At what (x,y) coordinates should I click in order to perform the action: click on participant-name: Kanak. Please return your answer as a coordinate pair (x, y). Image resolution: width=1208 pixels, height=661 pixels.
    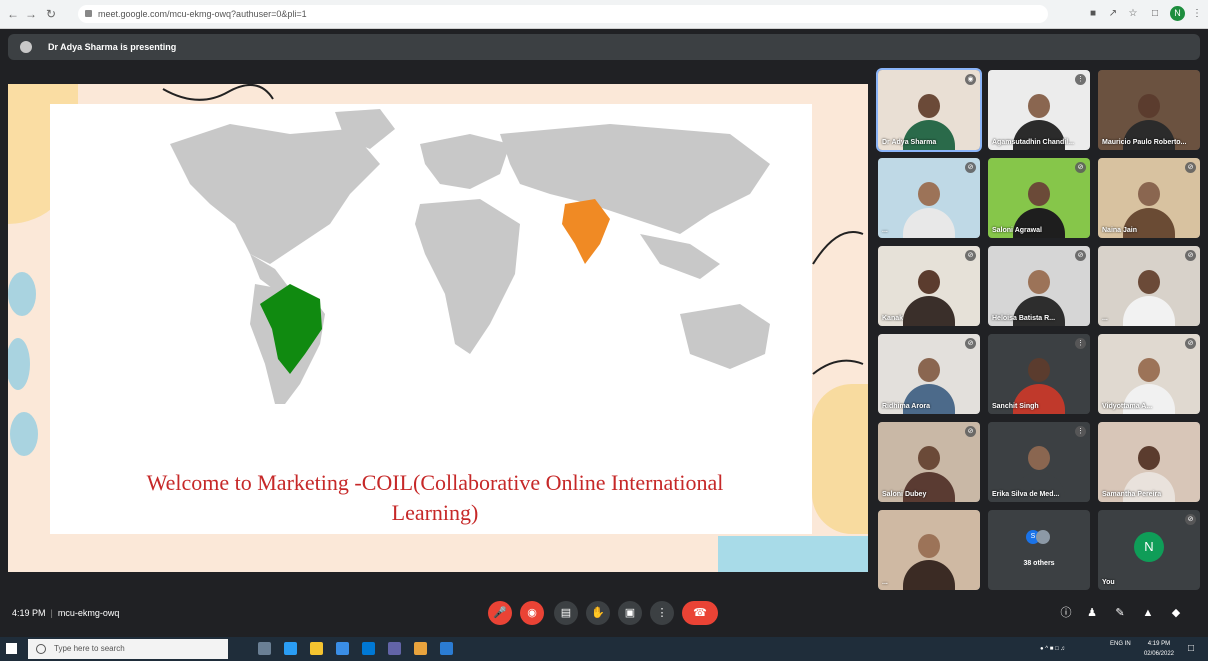
    Looking at the image, I should click on (893, 318).